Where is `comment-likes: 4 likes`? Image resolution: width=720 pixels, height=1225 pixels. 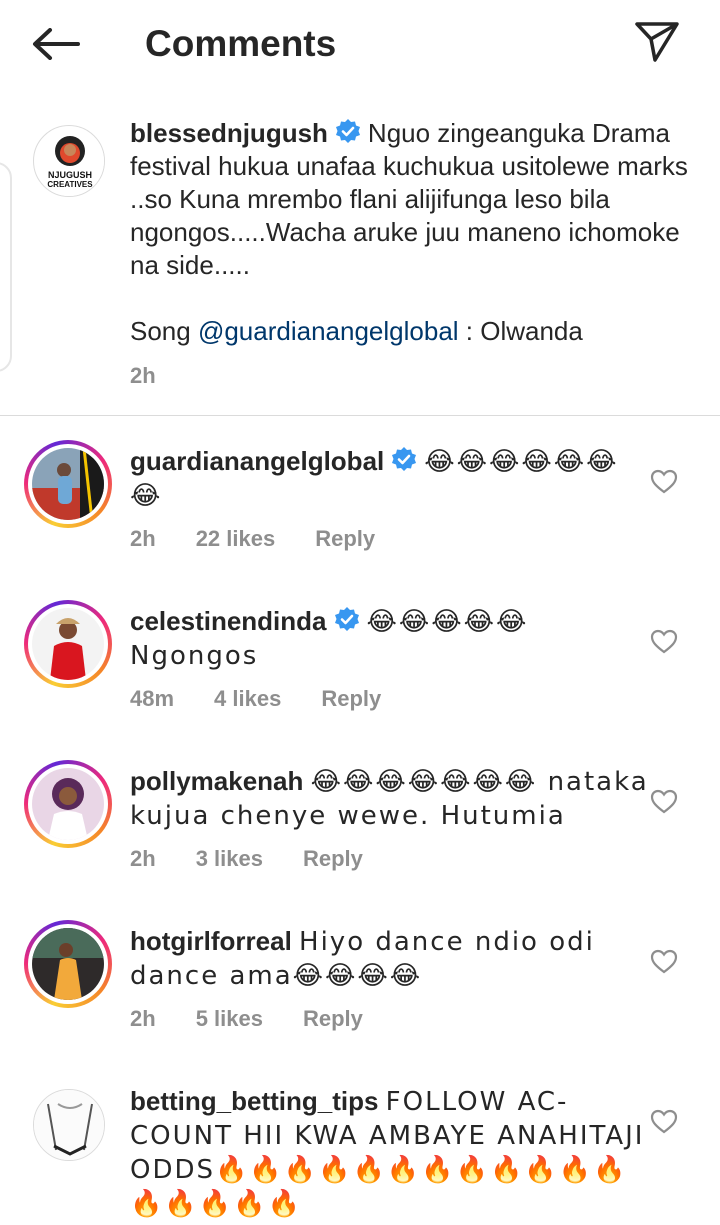
comment-likes: 4 likes is located at coordinates (247, 699).